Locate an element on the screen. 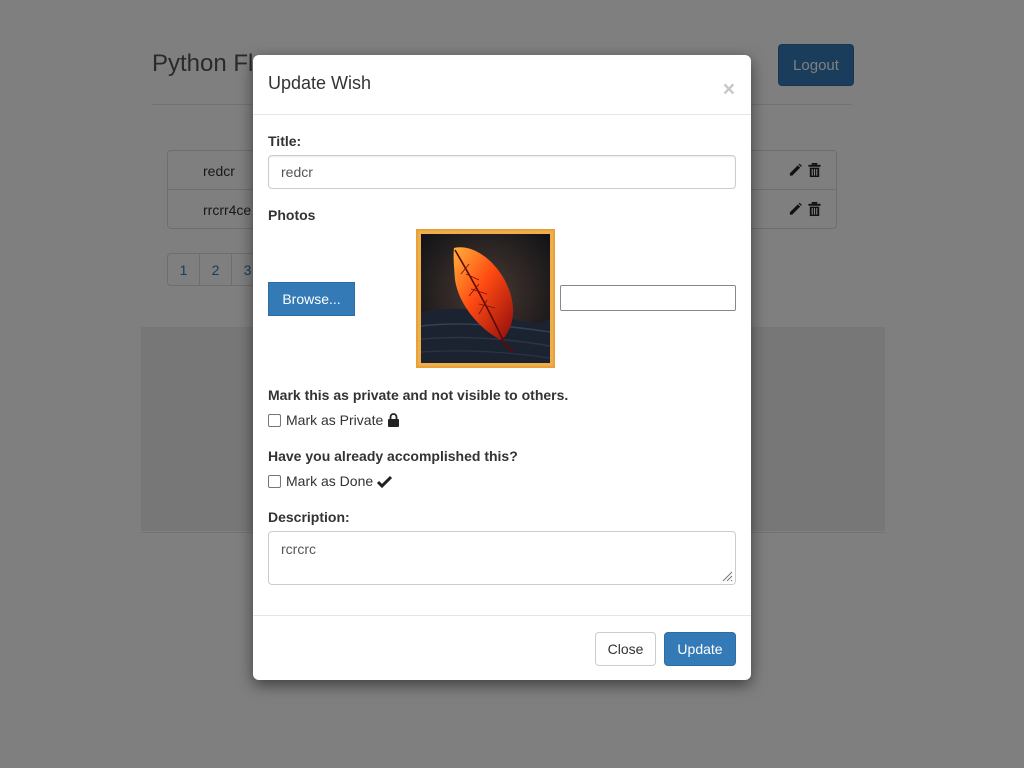 Image resolution: width=1024 pixels, height=768 pixels. leaf-photo-image is located at coordinates (485, 298).